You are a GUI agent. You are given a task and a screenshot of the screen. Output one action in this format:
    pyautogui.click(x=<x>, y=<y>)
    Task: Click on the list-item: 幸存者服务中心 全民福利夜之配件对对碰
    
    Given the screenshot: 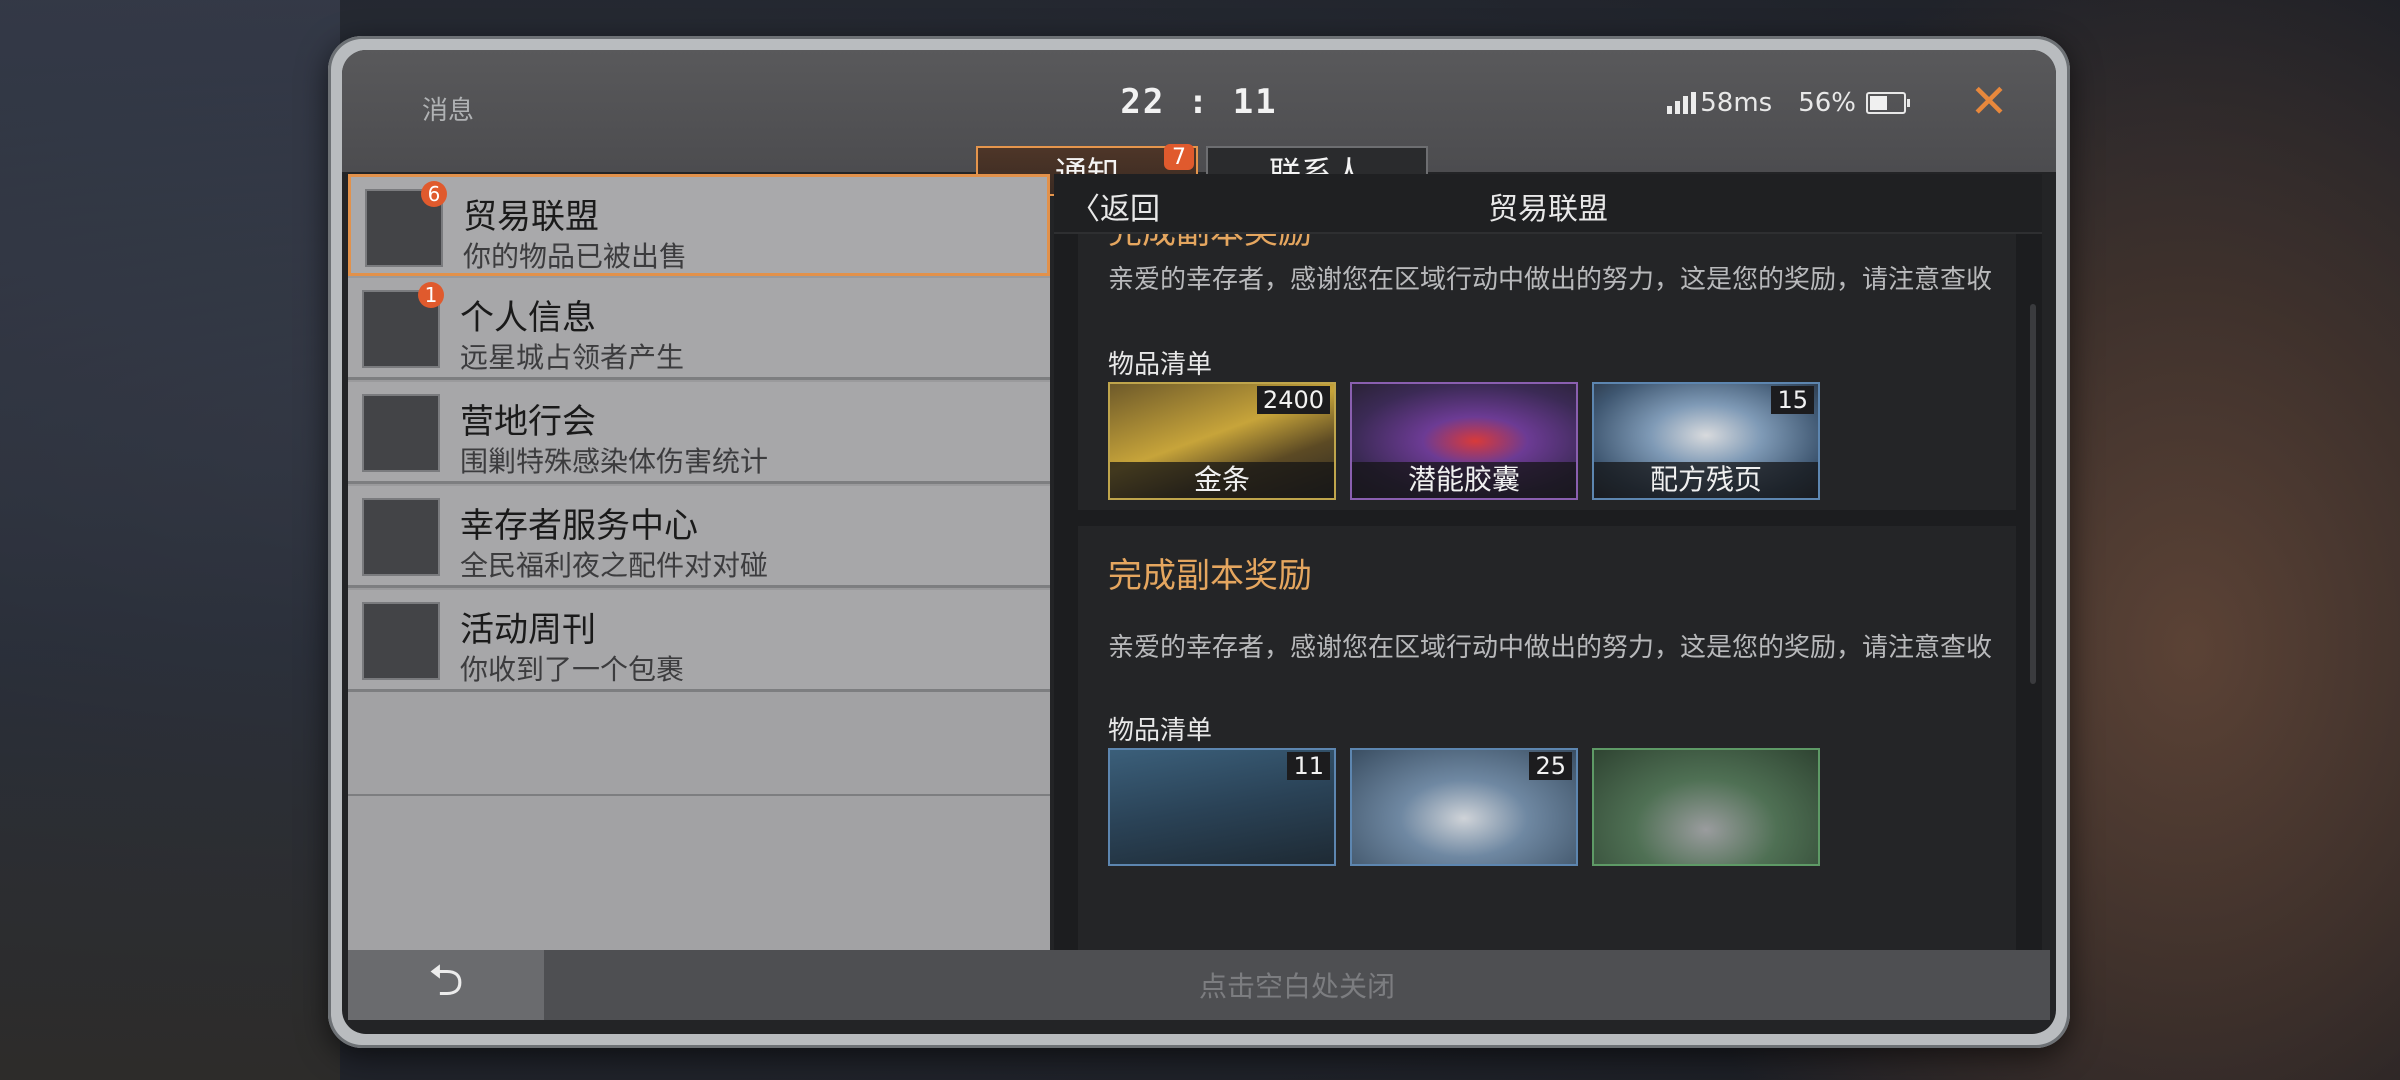 What is the action you would take?
    pyautogui.click(x=699, y=537)
    